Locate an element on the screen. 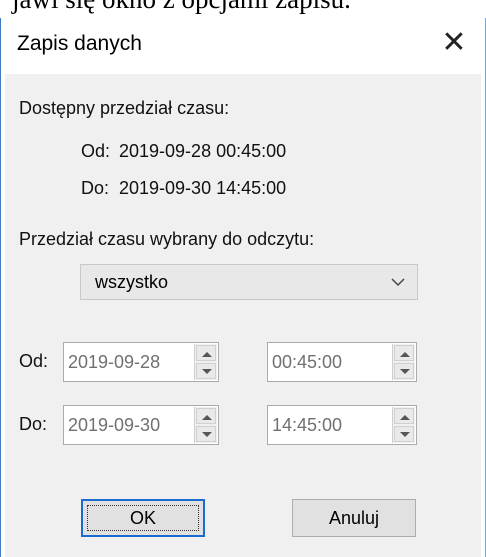 This screenshot has height=557, width=486. available-to-label: Do: is located at coordinates (95, 188).